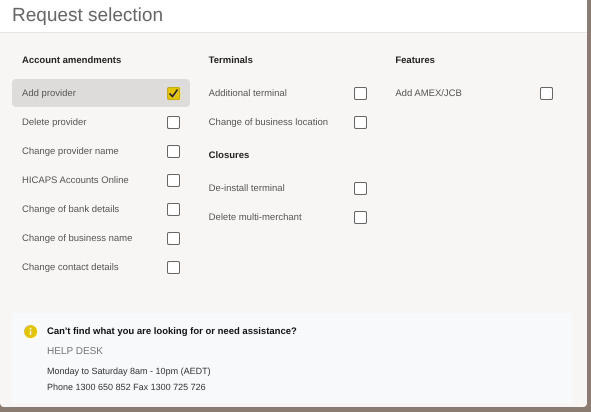 The width and height of the screenshot is (591, 412). Describe the element at coordinates (70, 267) in the screenshot. I see `option-label: Change contact details` at that location.